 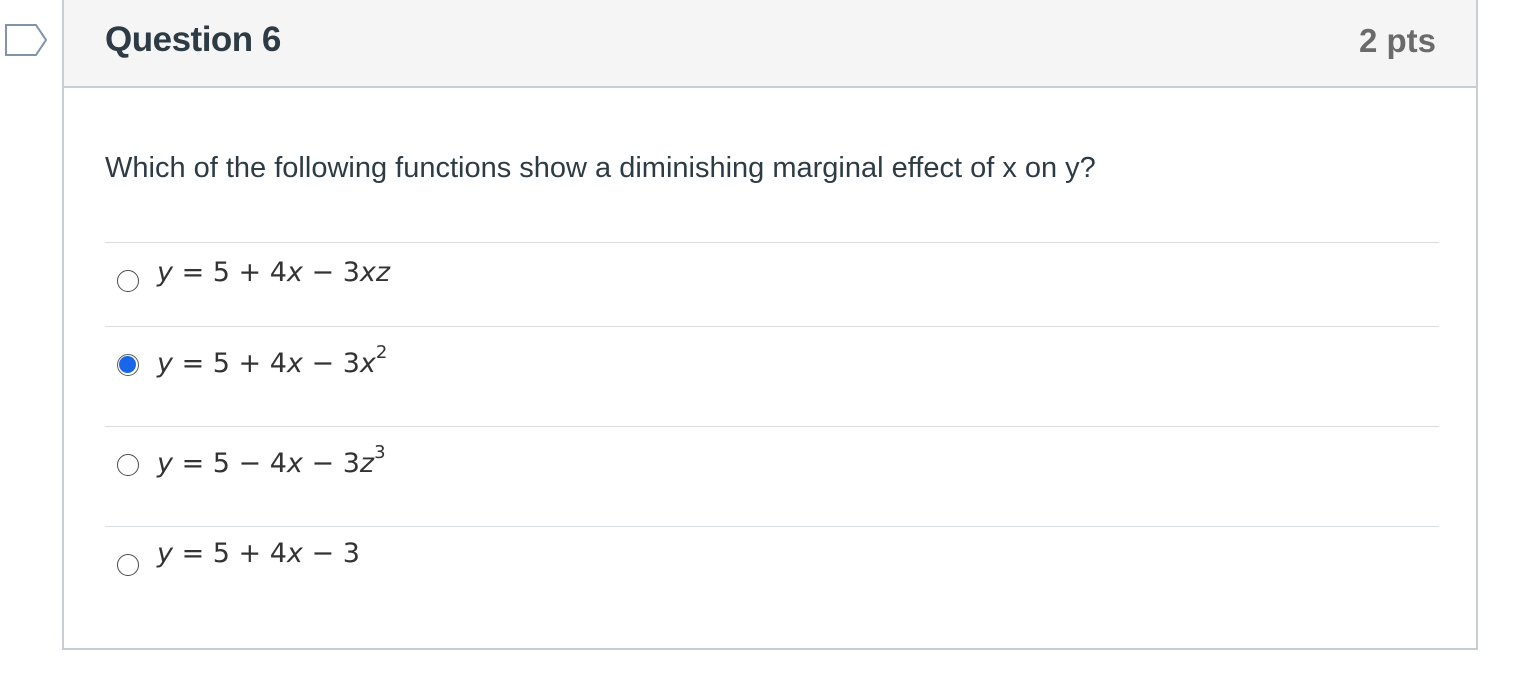 I want to click on formula-var-xz: xz, so click(x=375, y=272).